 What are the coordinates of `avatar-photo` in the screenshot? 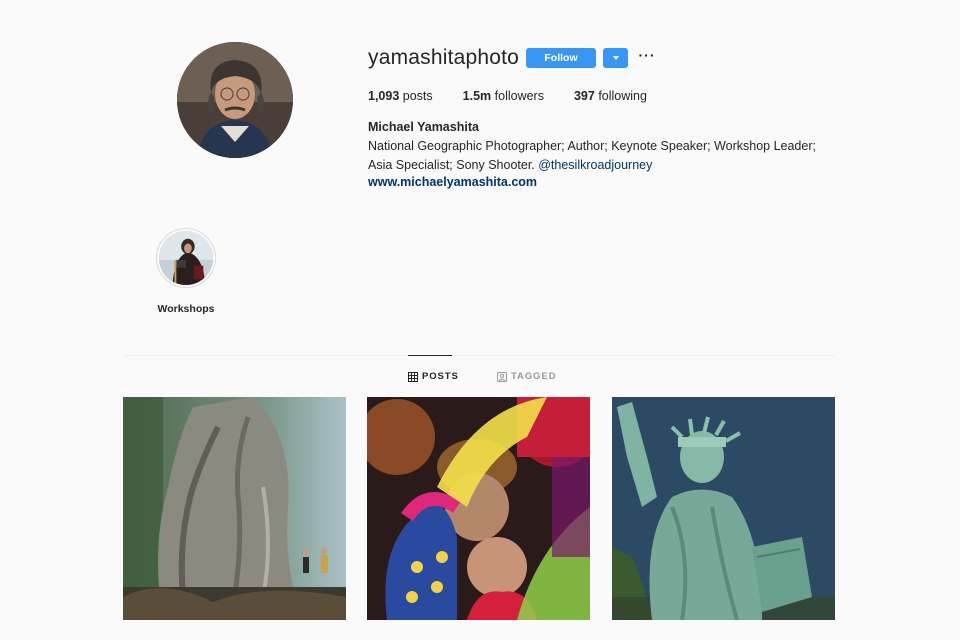 It's located at (235, 100).